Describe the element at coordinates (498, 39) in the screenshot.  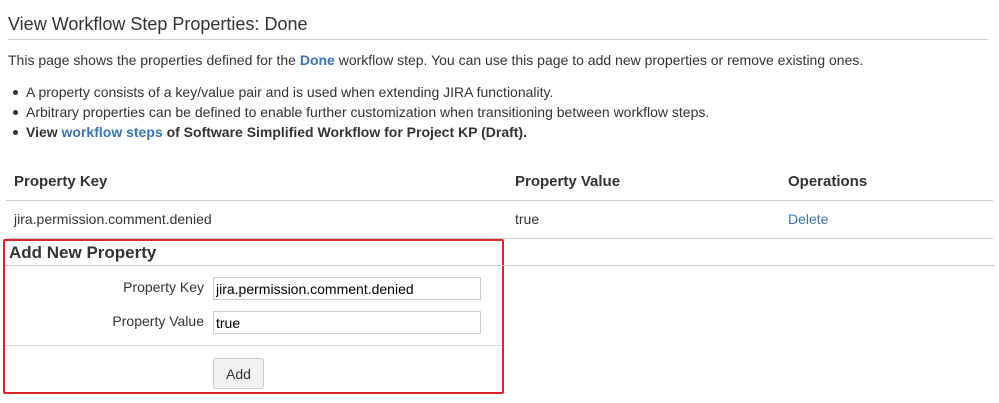
I see `title-divider` at that location.